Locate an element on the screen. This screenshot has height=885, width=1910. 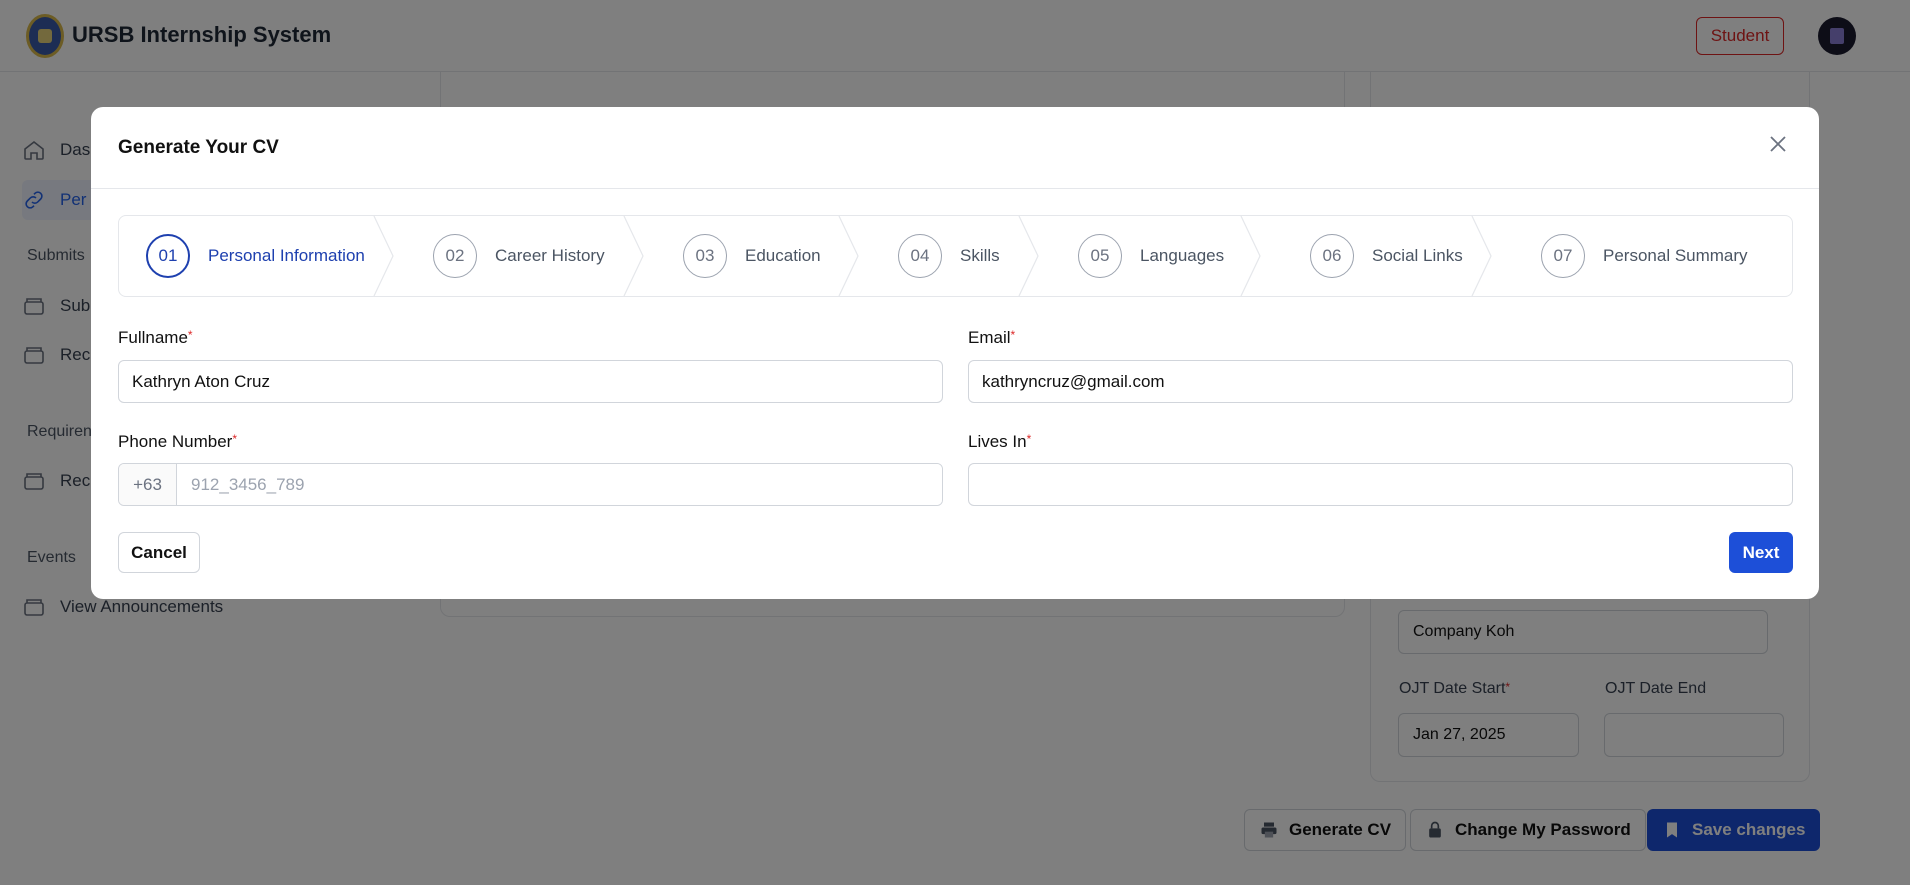
step-social-links: 06 Social Links is located at coordinates (1377, 256).